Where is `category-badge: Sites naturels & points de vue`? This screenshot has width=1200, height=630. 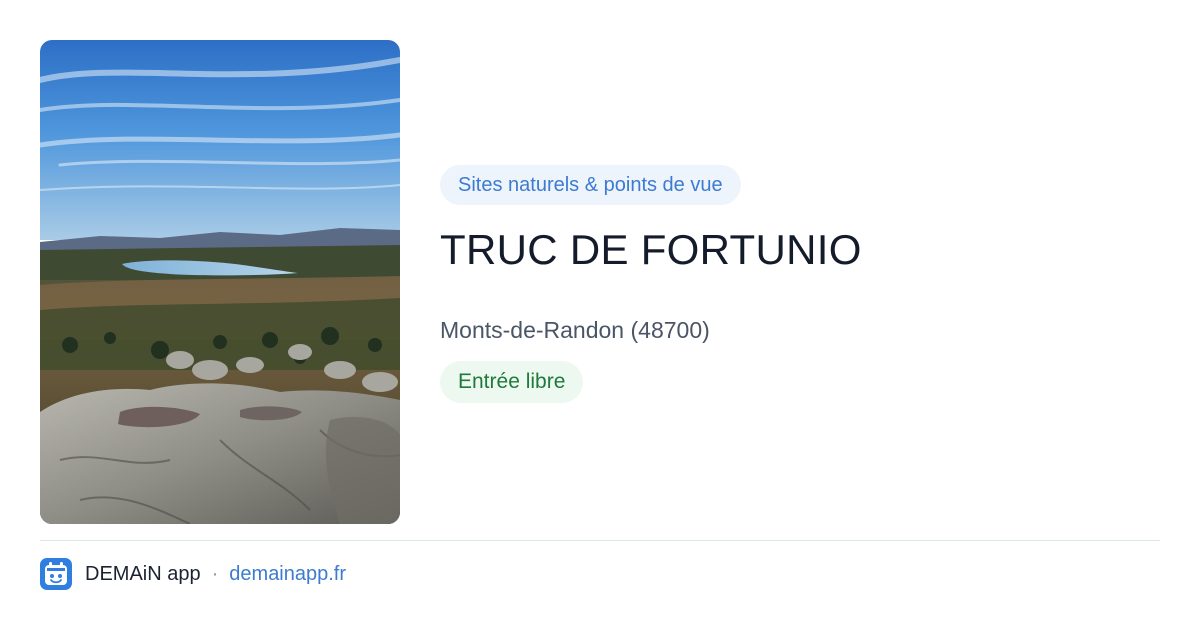 category-badge: Sites naturels & points de vue is located at coordinates (590, 185).